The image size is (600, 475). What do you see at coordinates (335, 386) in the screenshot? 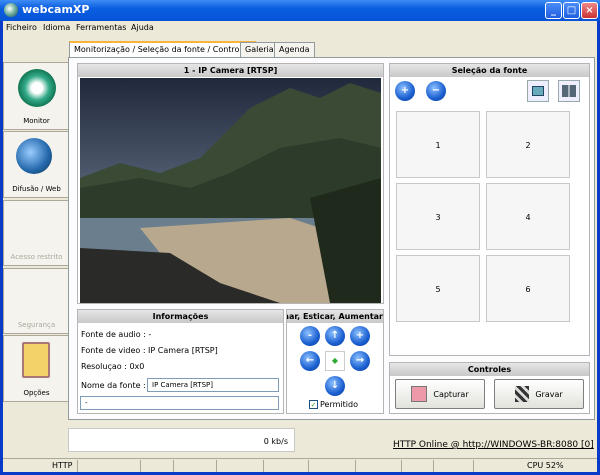
I see `arrow-down-icon: ↓` at bounding box center [335, 386].